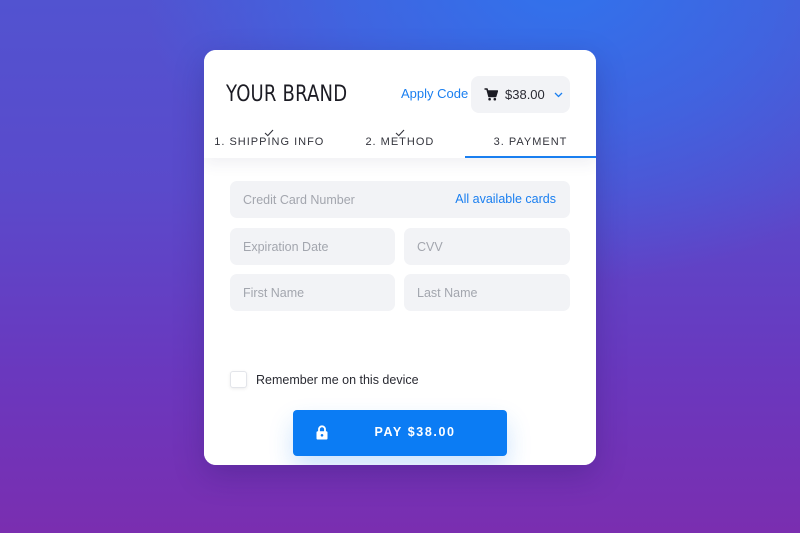  Describe the element at coordinates (415, 432) in the screenshot. I see `pay-button-label: PAY $38.00` at that location.